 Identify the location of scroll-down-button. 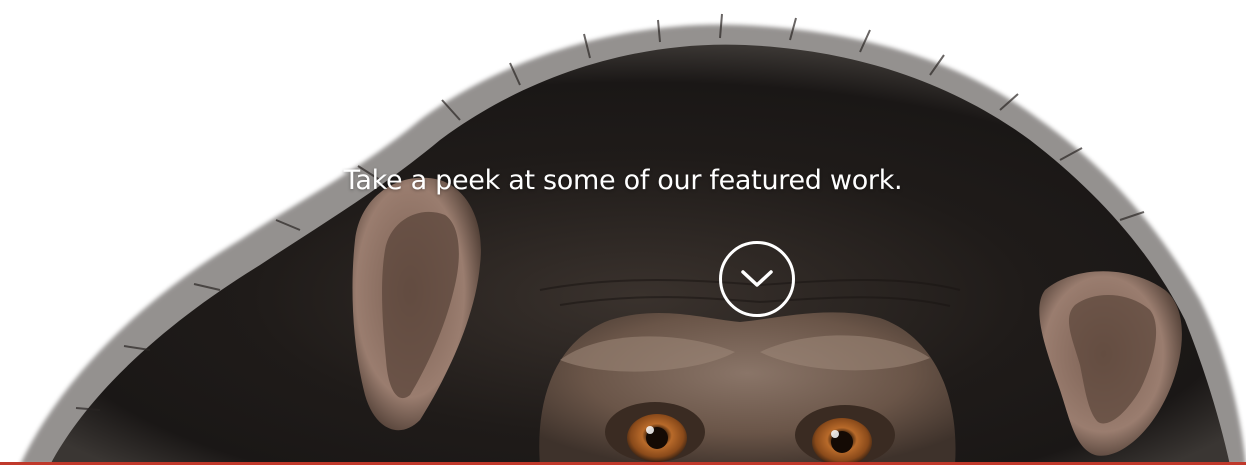
(757, 279).